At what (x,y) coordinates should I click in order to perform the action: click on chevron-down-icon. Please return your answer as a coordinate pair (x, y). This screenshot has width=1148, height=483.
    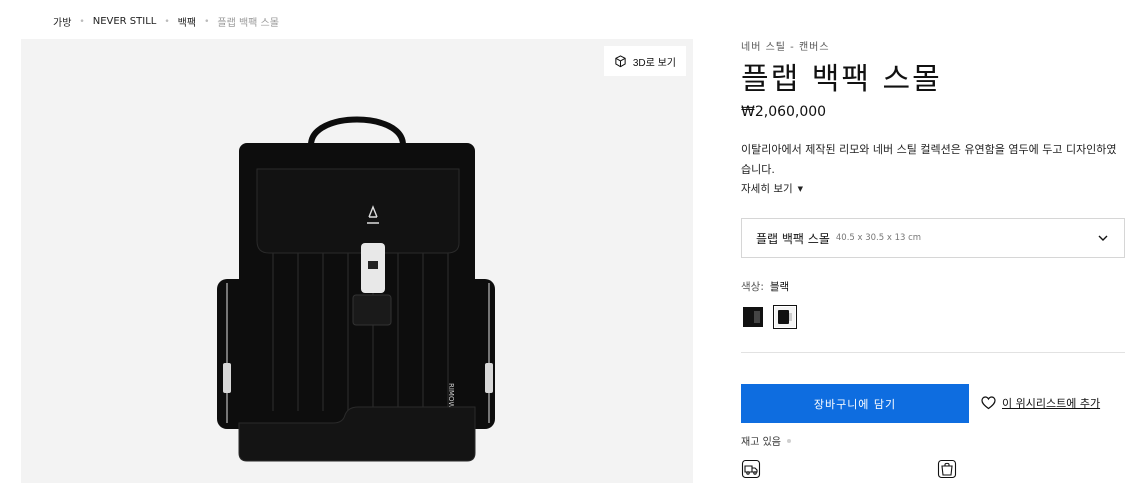
    Looking at the image, I should click on (1103, 238).